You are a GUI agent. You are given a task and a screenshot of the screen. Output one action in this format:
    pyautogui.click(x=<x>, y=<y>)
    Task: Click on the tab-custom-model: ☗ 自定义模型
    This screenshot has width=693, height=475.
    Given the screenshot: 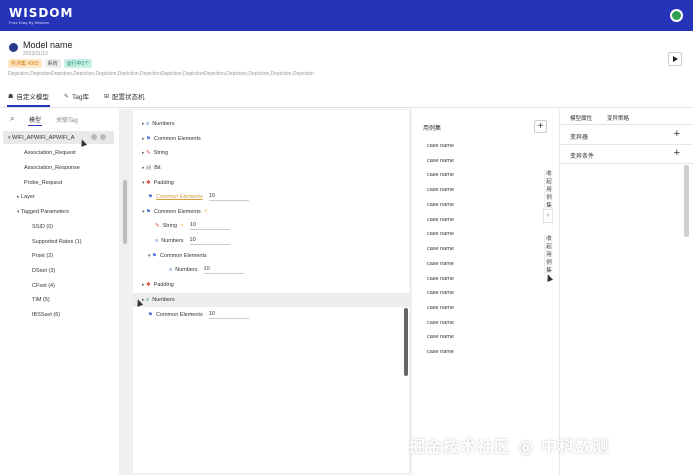 What is the action you would take?
    pyautogui.click(x=28, y=96)
    